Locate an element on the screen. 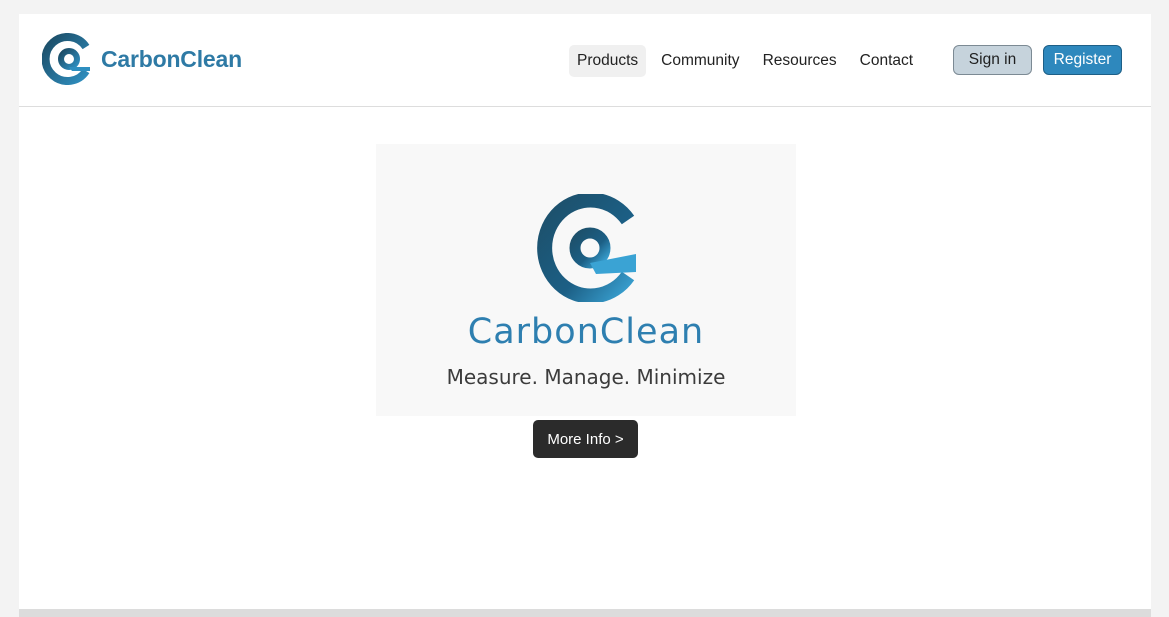 The image size is (1169, 617). header-logo: CarbonClean is located at coordinates (142, 59).